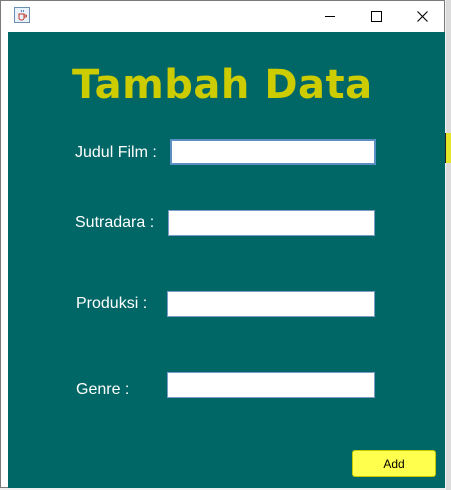  What do you see at coordinates (394, 463) in the screenshot?
I see `add-button: Add` at bounding box center [394, 463].